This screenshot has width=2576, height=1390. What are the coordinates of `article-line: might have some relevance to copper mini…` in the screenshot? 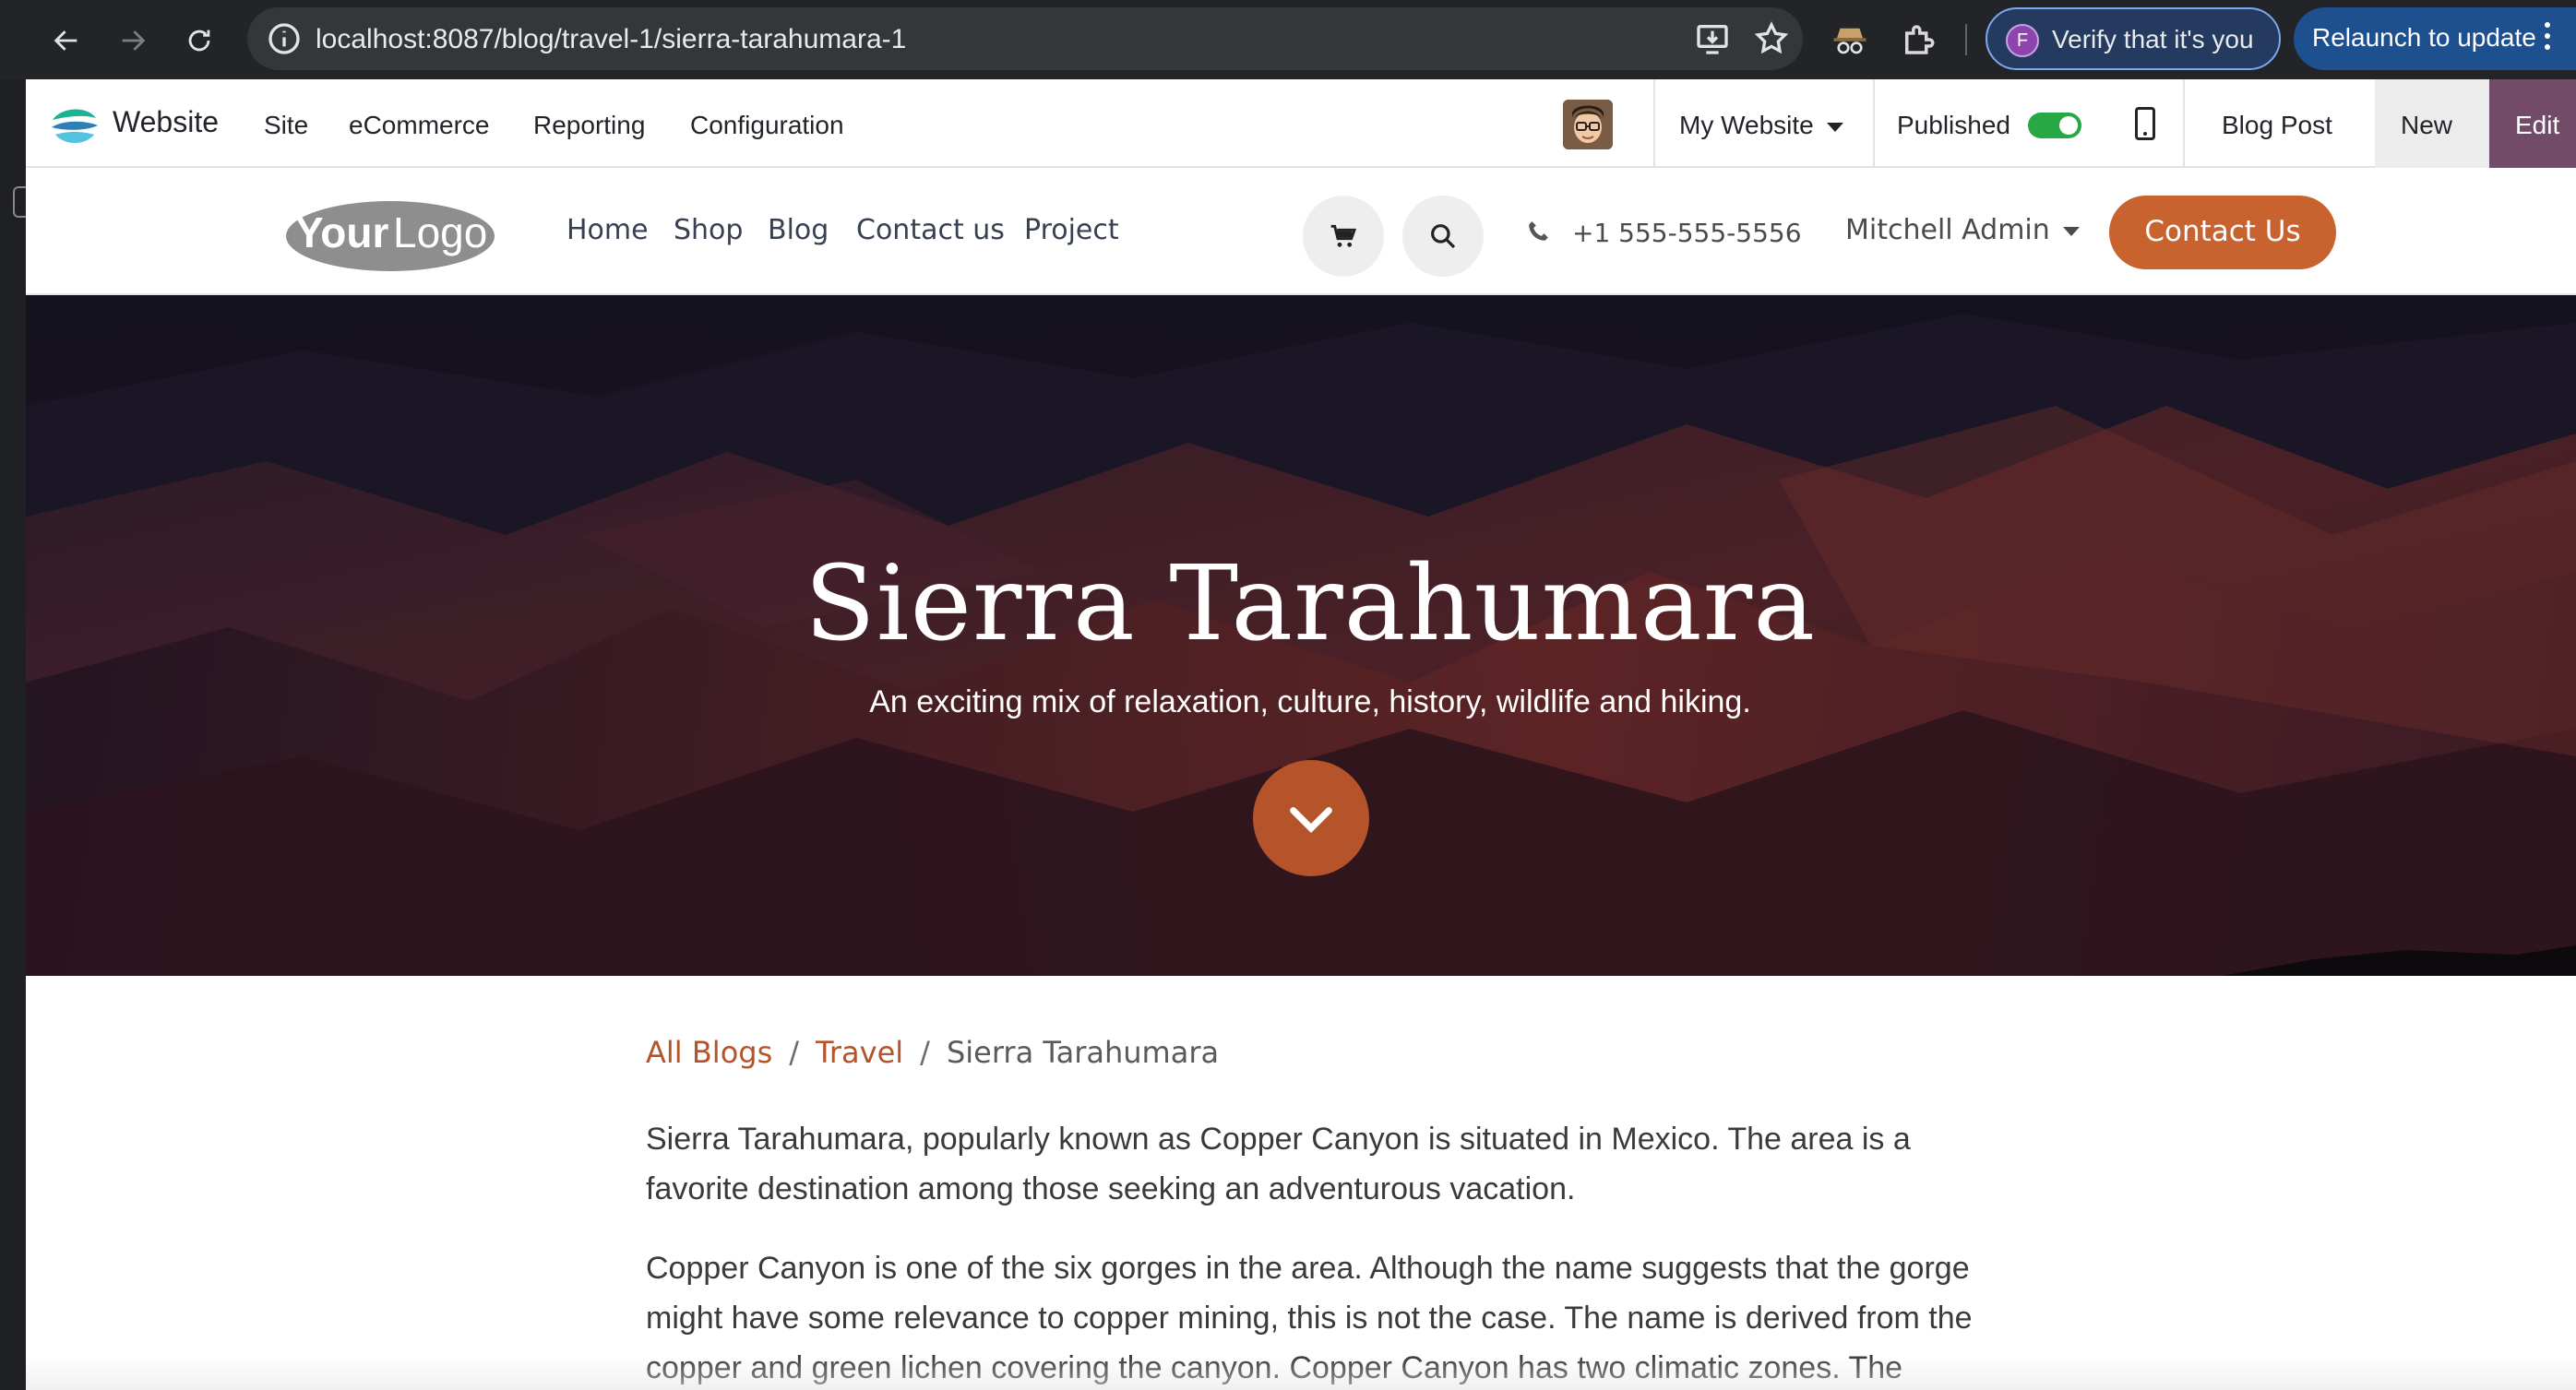 It's located at (1309, 1318).